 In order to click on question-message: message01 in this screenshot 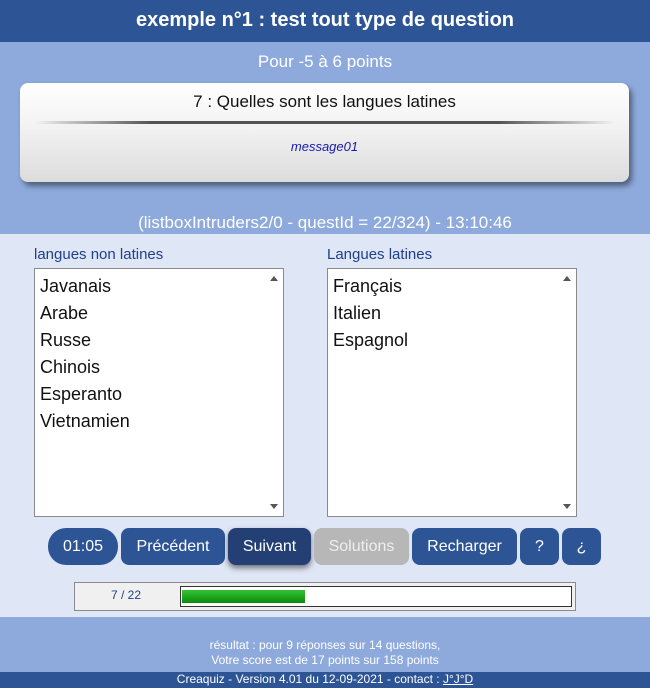, I will do `click(324, 146)`.